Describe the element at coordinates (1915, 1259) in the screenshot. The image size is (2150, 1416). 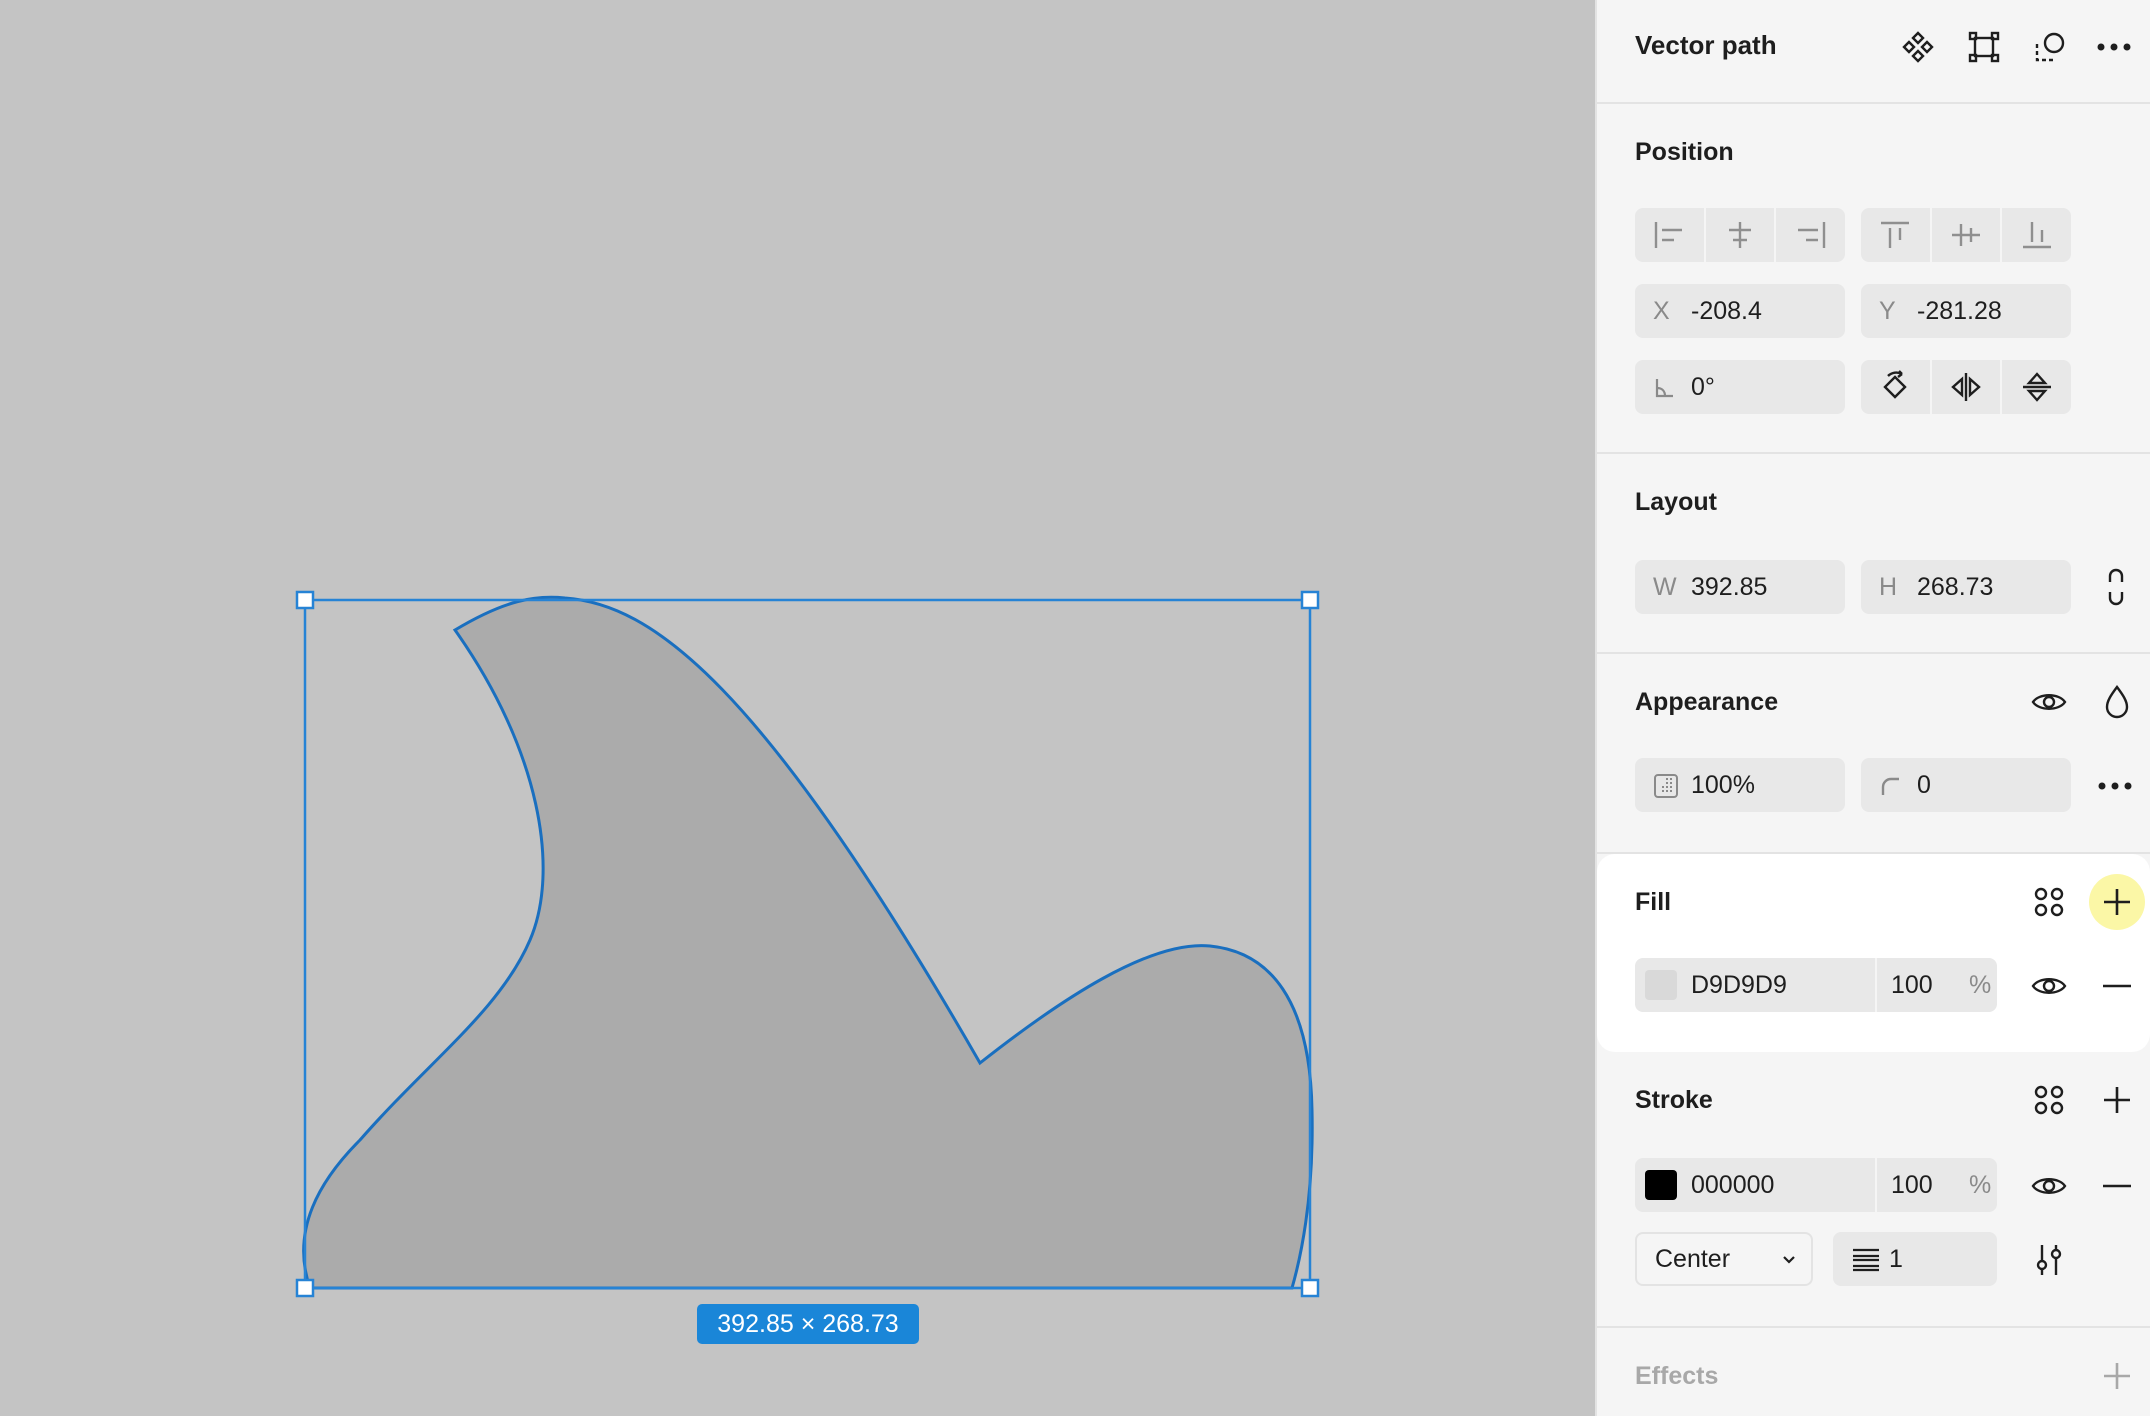
I see `stroke-weight-field: 1` at that location.